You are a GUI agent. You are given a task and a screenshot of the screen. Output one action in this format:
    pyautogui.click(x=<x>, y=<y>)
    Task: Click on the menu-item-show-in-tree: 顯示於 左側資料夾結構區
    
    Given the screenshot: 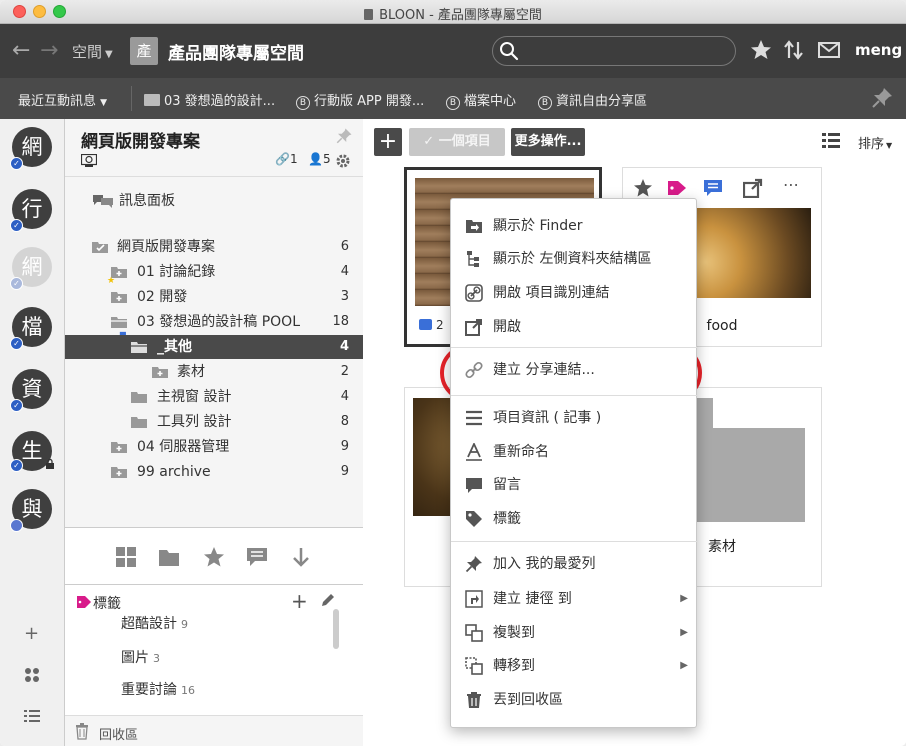 What is the action you would take?
    pyautogui.click(x=574, y=259)
    